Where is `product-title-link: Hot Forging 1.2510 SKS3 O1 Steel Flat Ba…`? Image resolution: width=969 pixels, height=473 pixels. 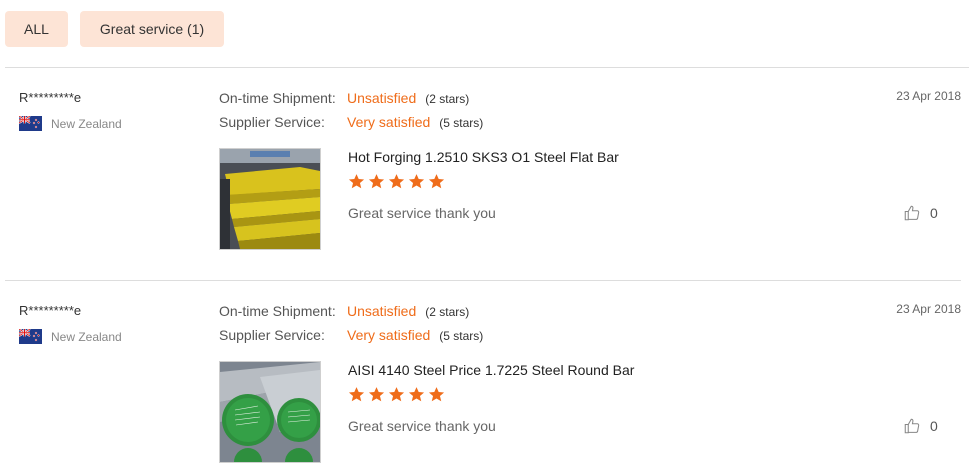
product-title-link: Hot Forging 1.2510 SKS3 O1 Steel Flat Ba… is located at coordinates (483, 157).